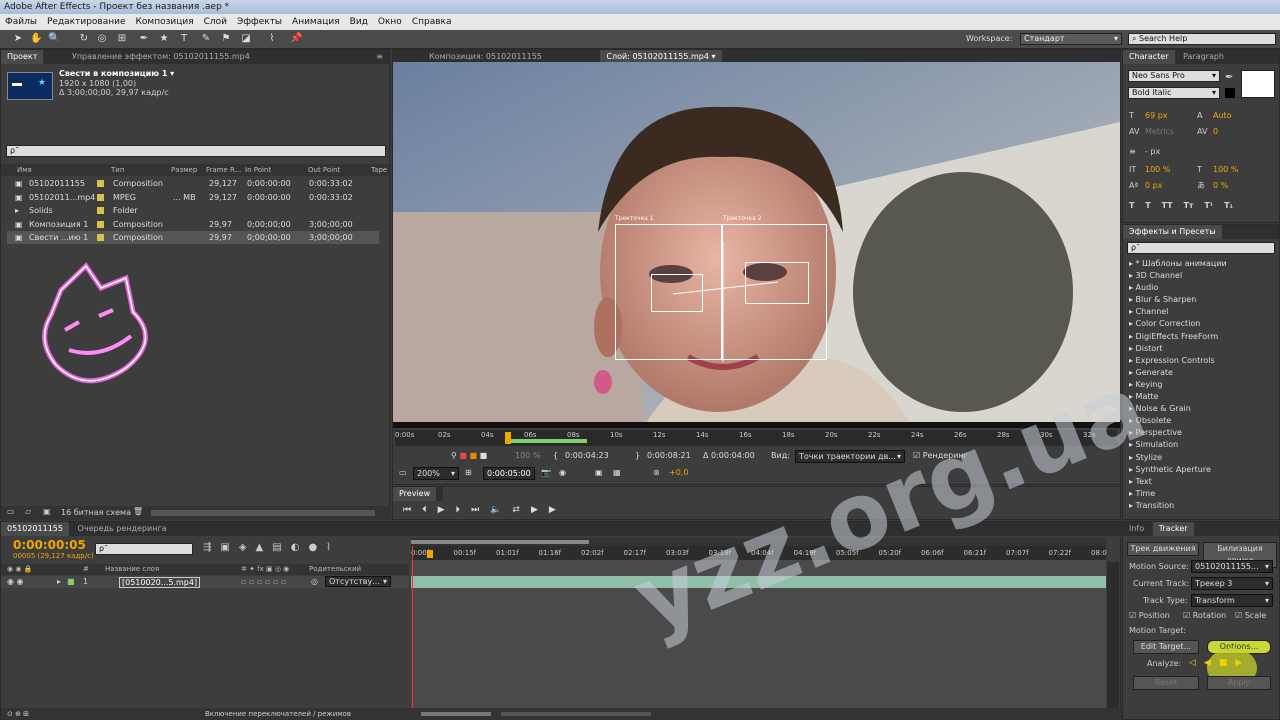  What do you see at coordinates (468, 473) in the screenshot?
I see `safe-margins-icon: ⊞` at bounding box center [468, 473].